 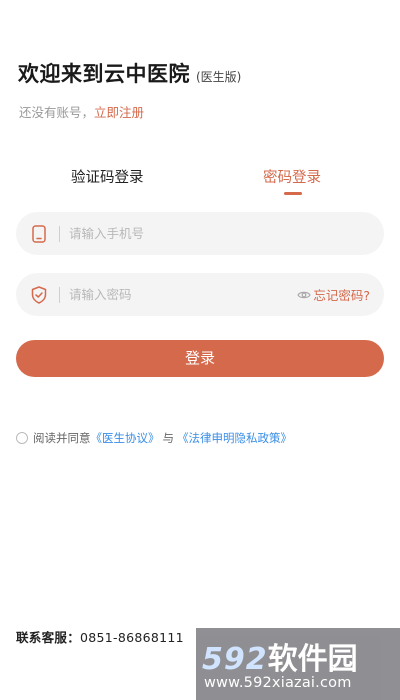 I want to click on watermark-logo: 592软件园, so click(x=280, y=656).